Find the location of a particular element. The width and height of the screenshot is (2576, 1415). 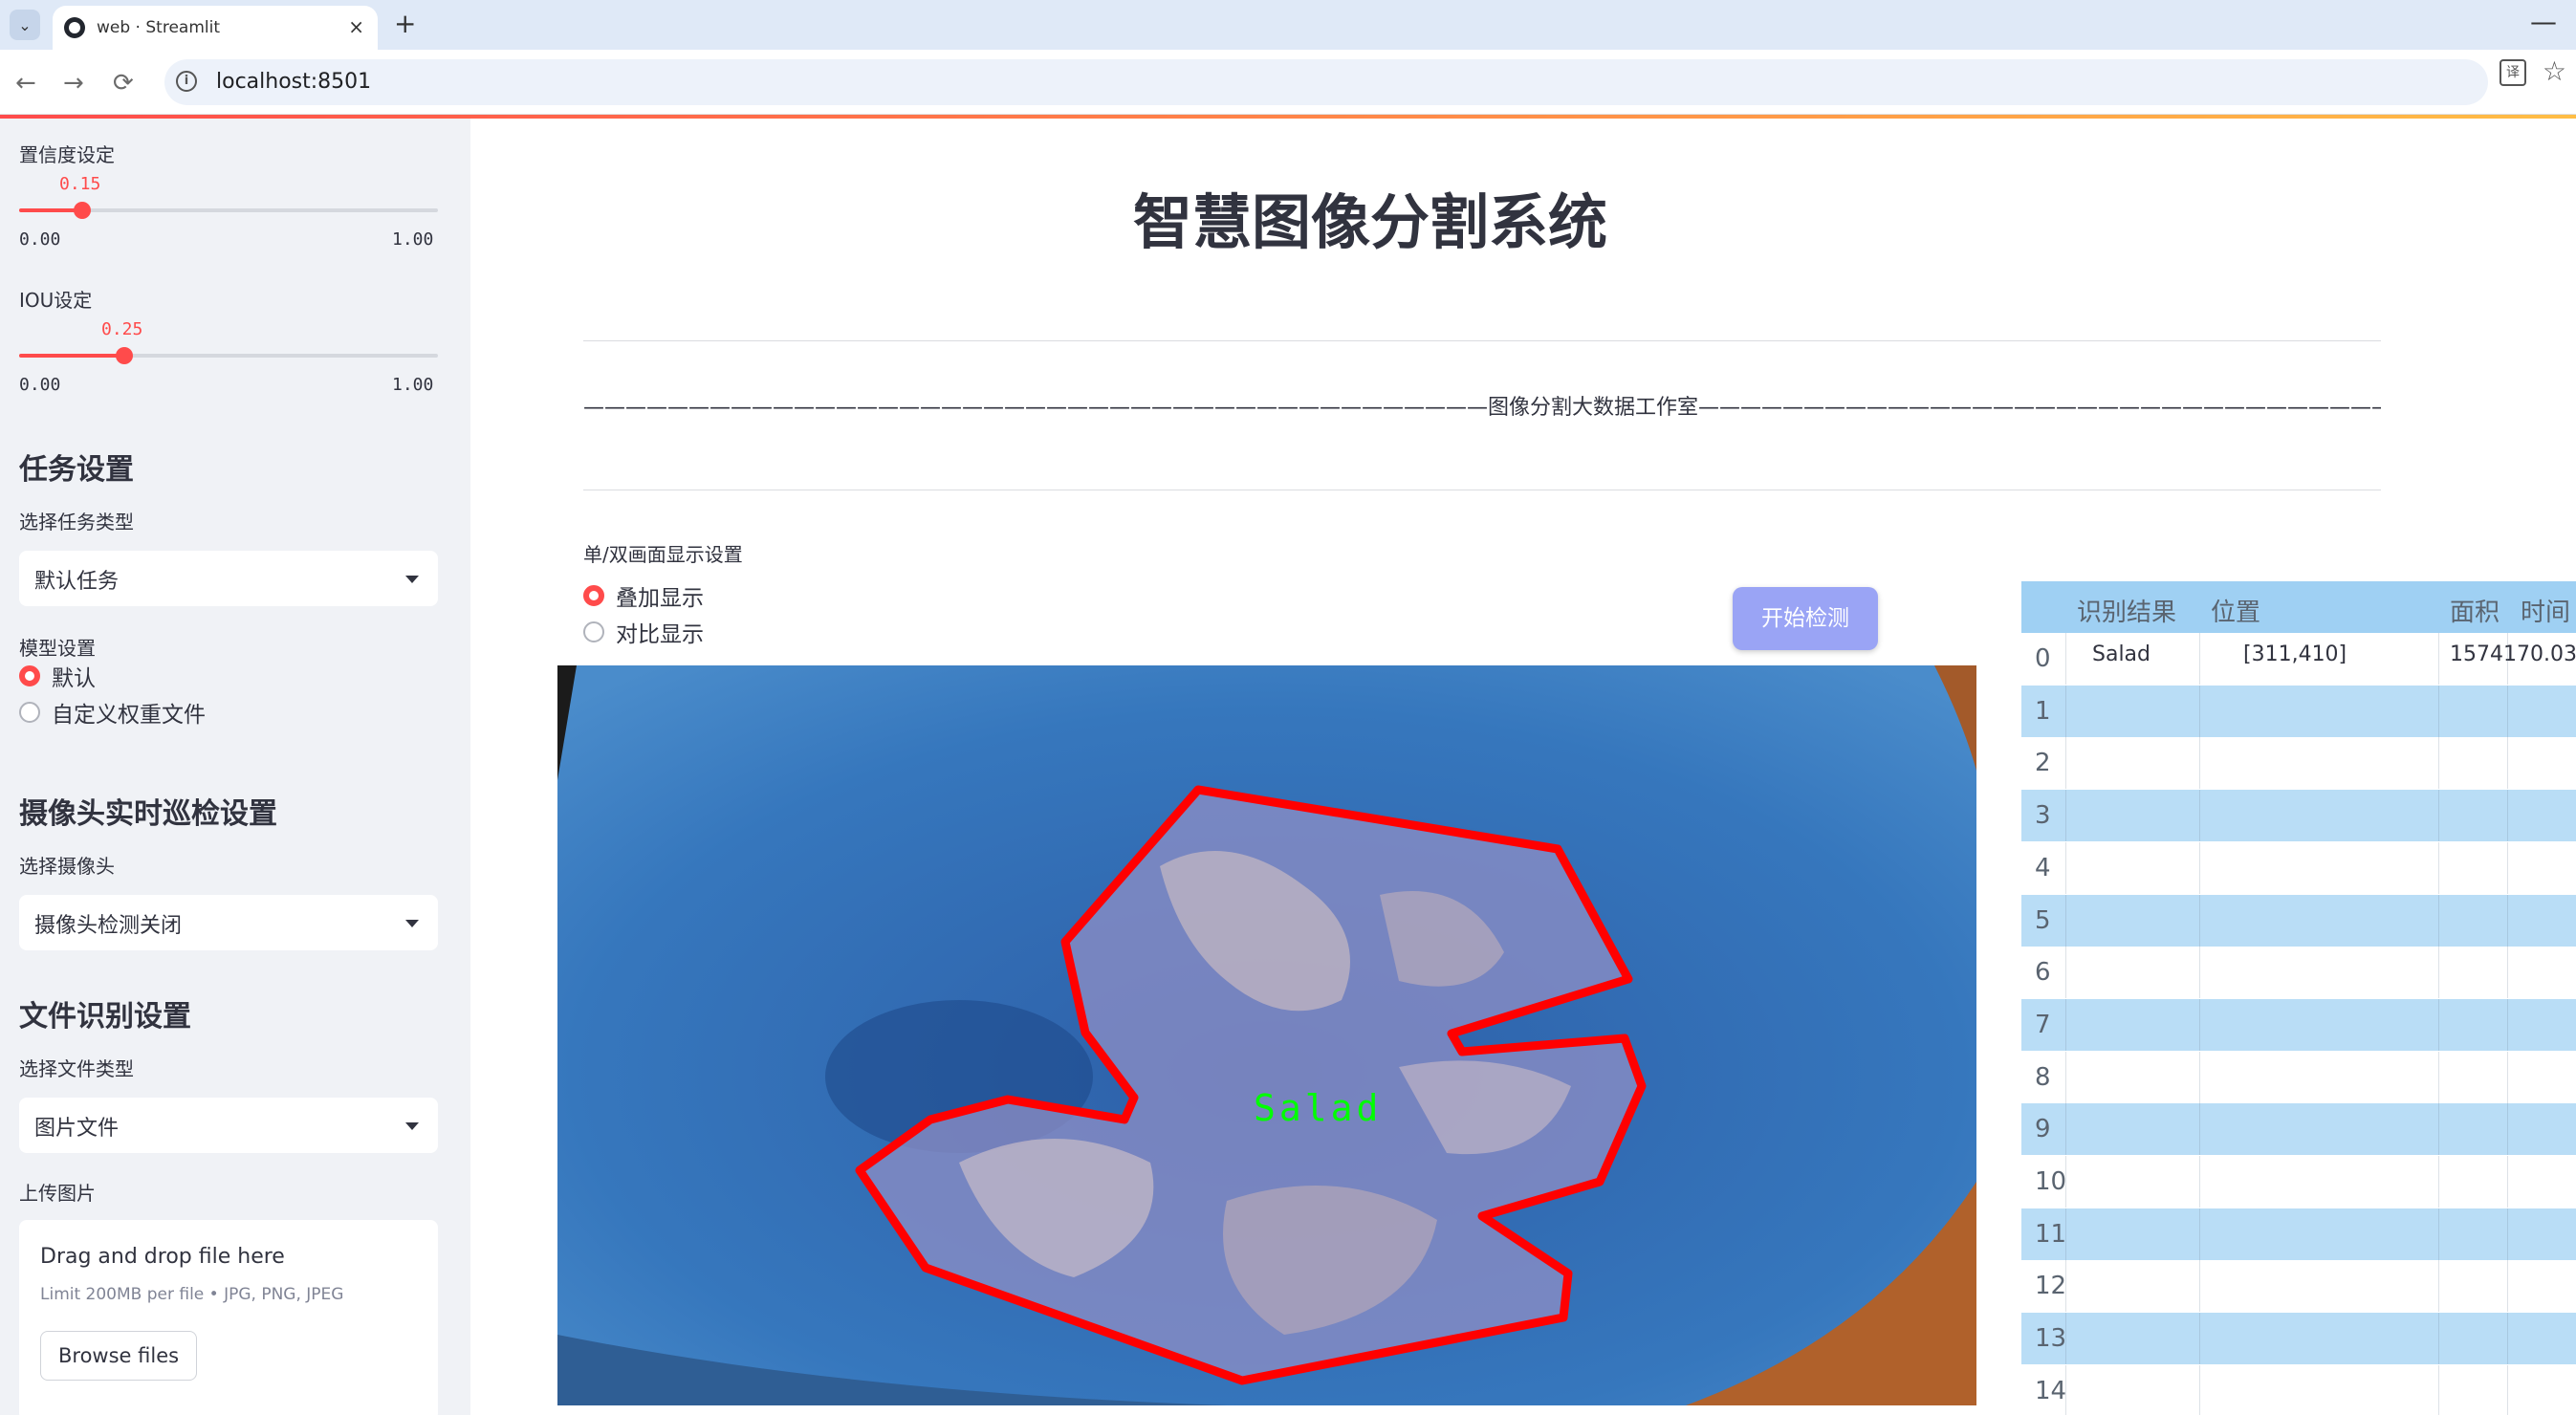

tab-close-icon: × is located at coordinates (356, 26).